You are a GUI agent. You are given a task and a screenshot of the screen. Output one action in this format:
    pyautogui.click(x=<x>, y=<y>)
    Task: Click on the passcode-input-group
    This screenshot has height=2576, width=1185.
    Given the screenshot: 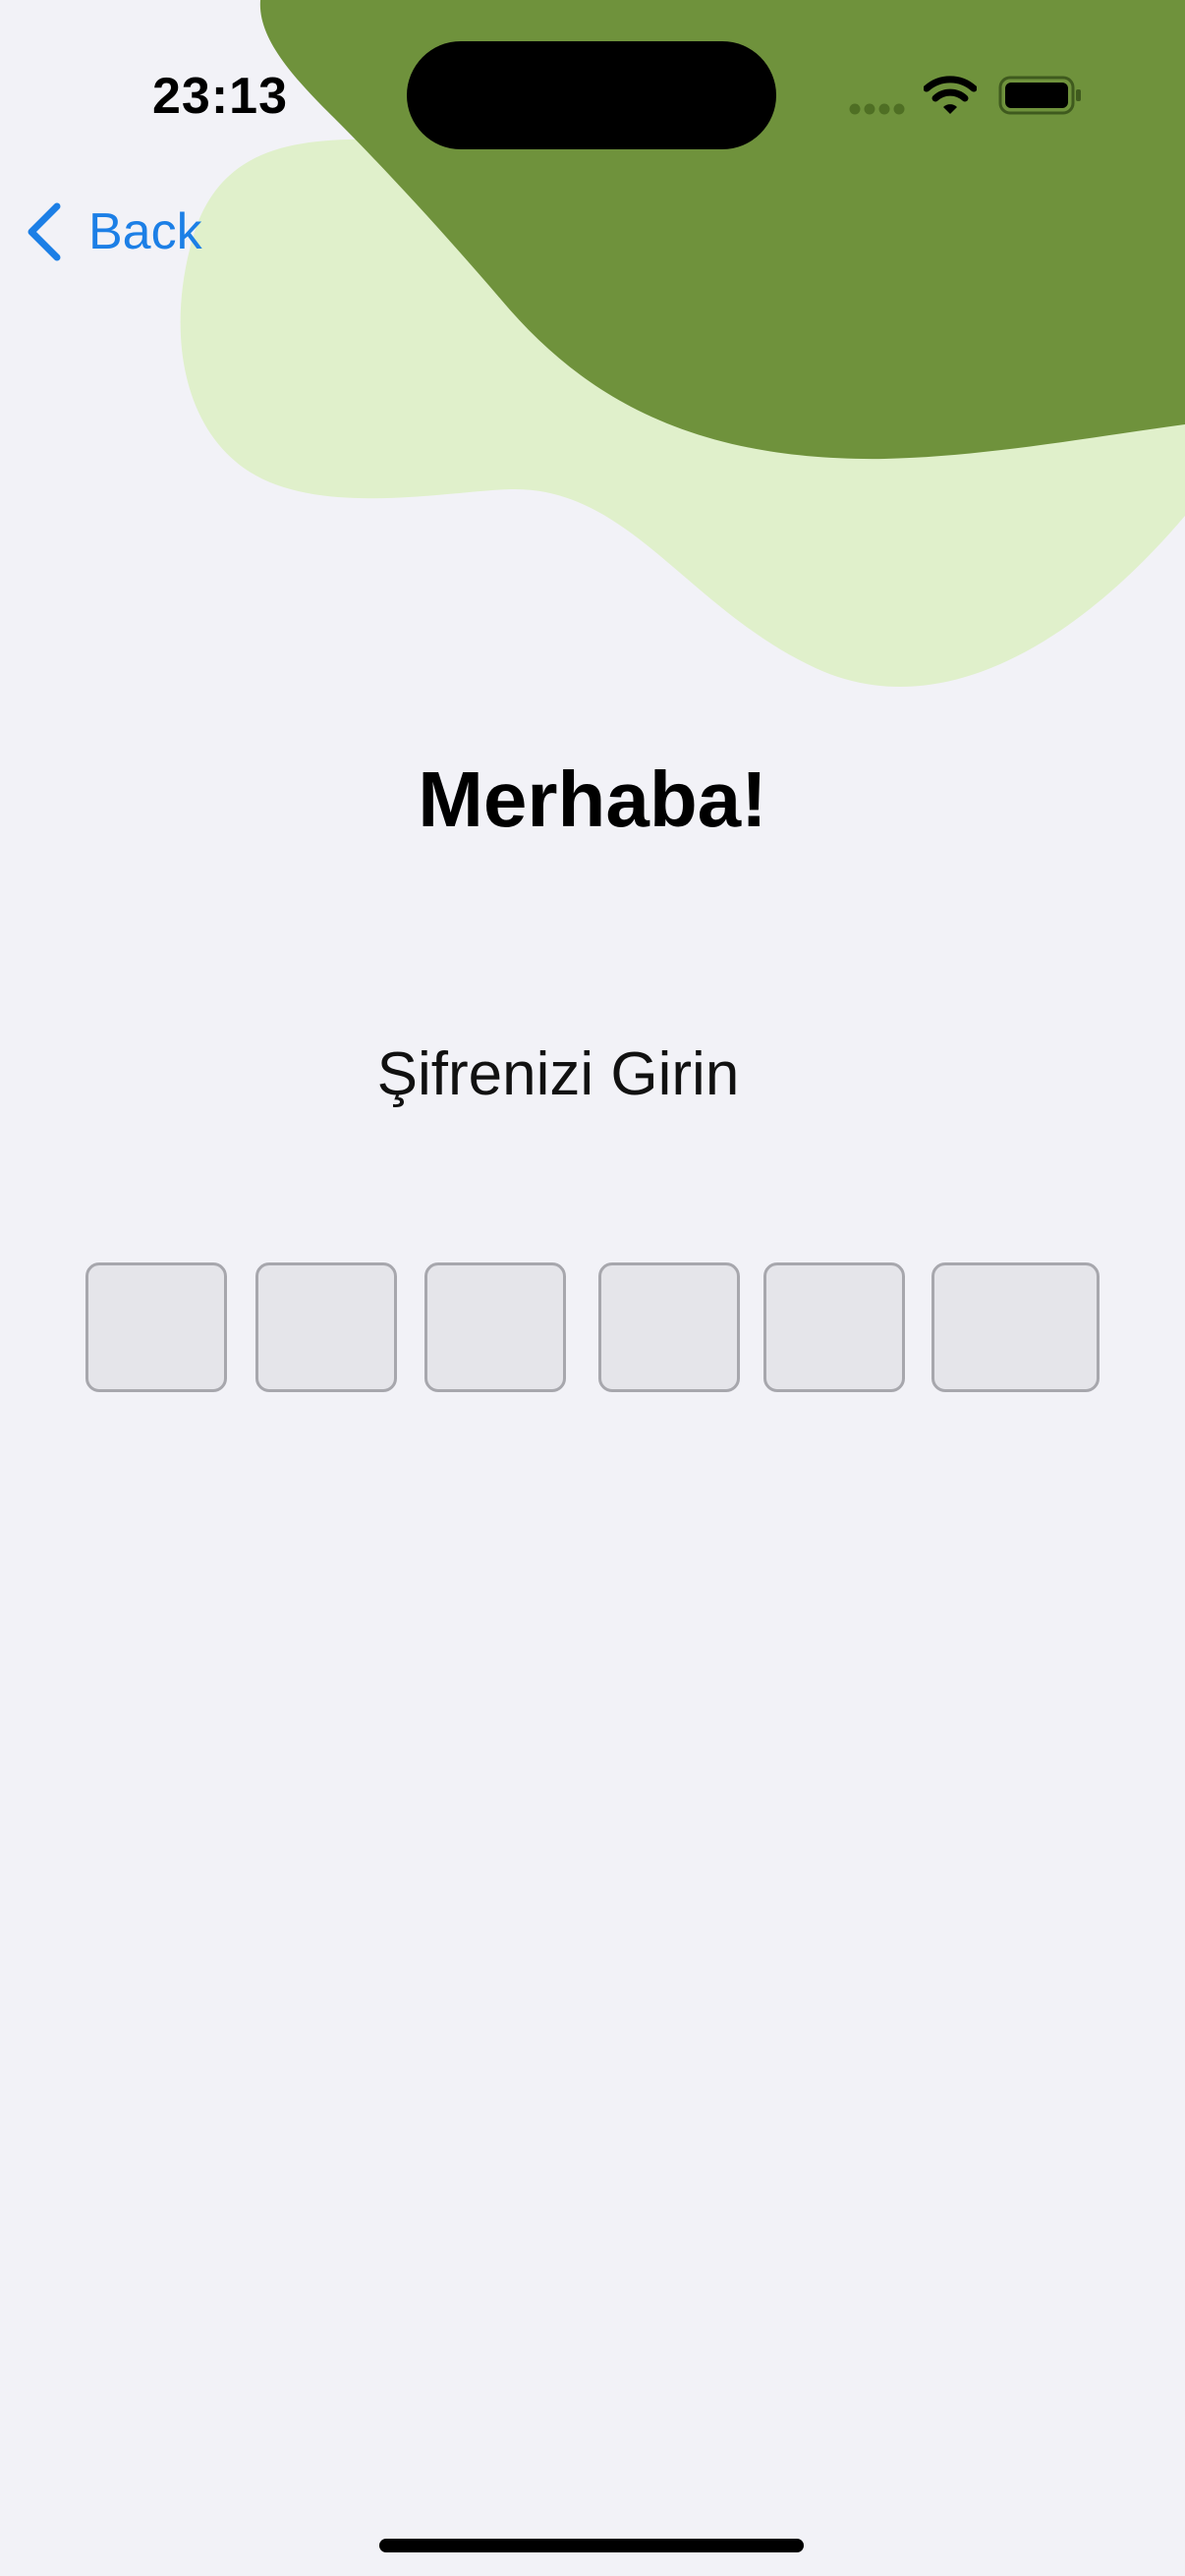 What is the action you would take?
    pyautogui.click(x=592, y=1329)
    